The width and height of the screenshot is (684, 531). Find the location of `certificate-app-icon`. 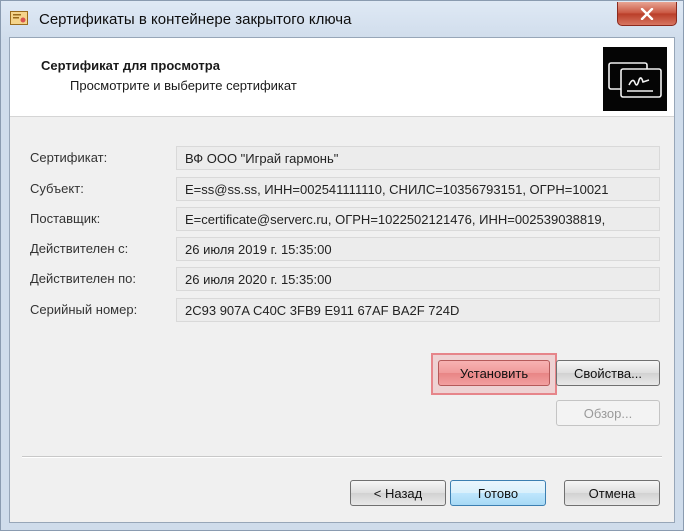

certificate-app-icon is located at coordinates (19, 18).